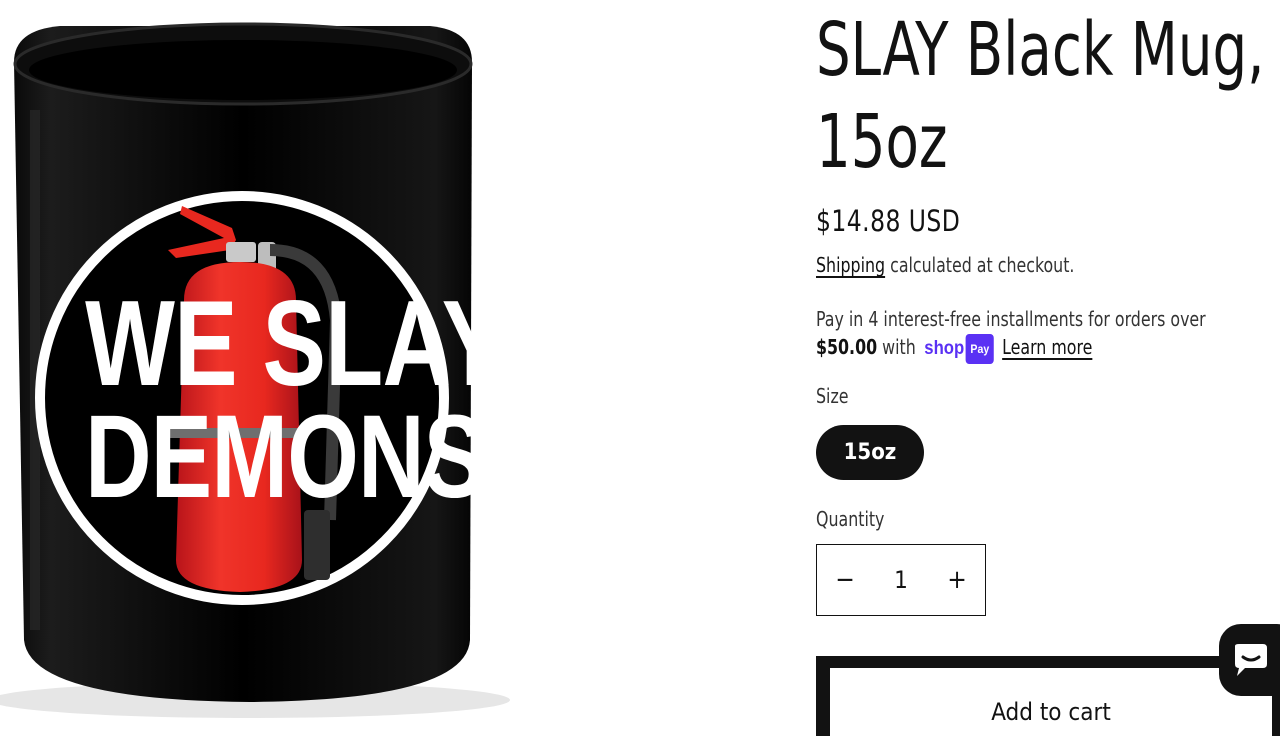 The width and height of the screenshot is (1280, 738). Describe the element at coordinates (982, 265) in the screenshot. I see `tax-note-text: calculated at checkout.` at that location.